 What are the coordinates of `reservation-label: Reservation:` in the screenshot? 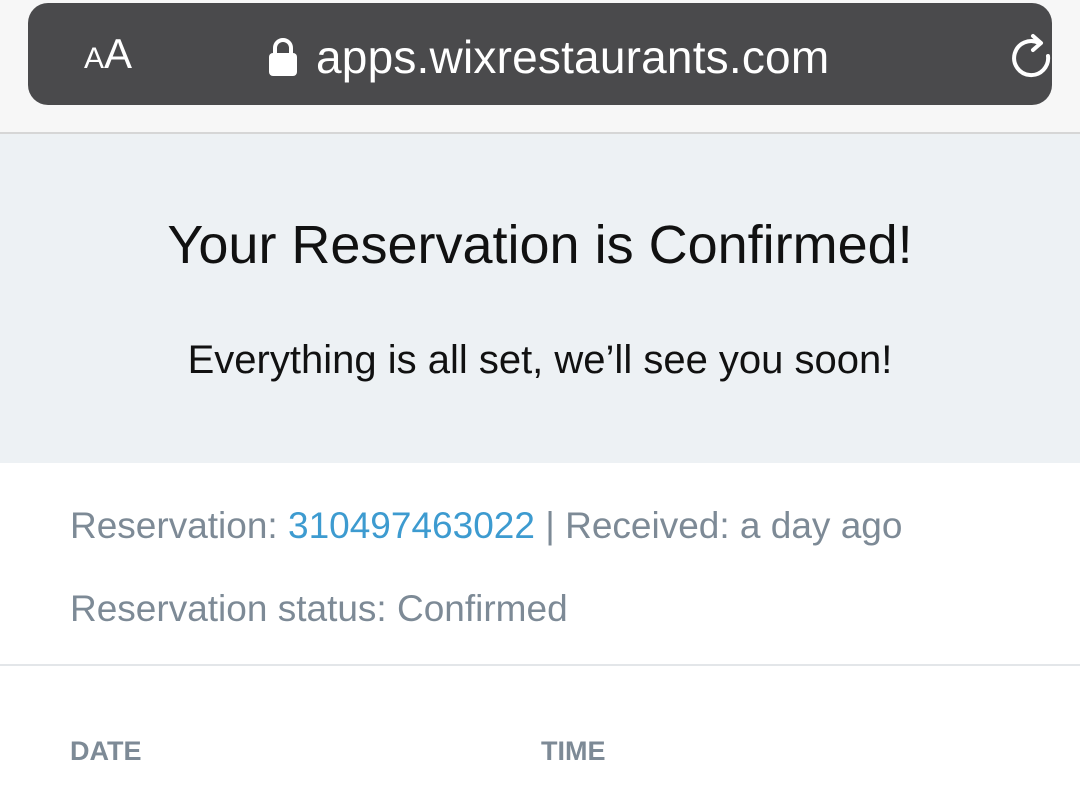 It's located at (179, 525).